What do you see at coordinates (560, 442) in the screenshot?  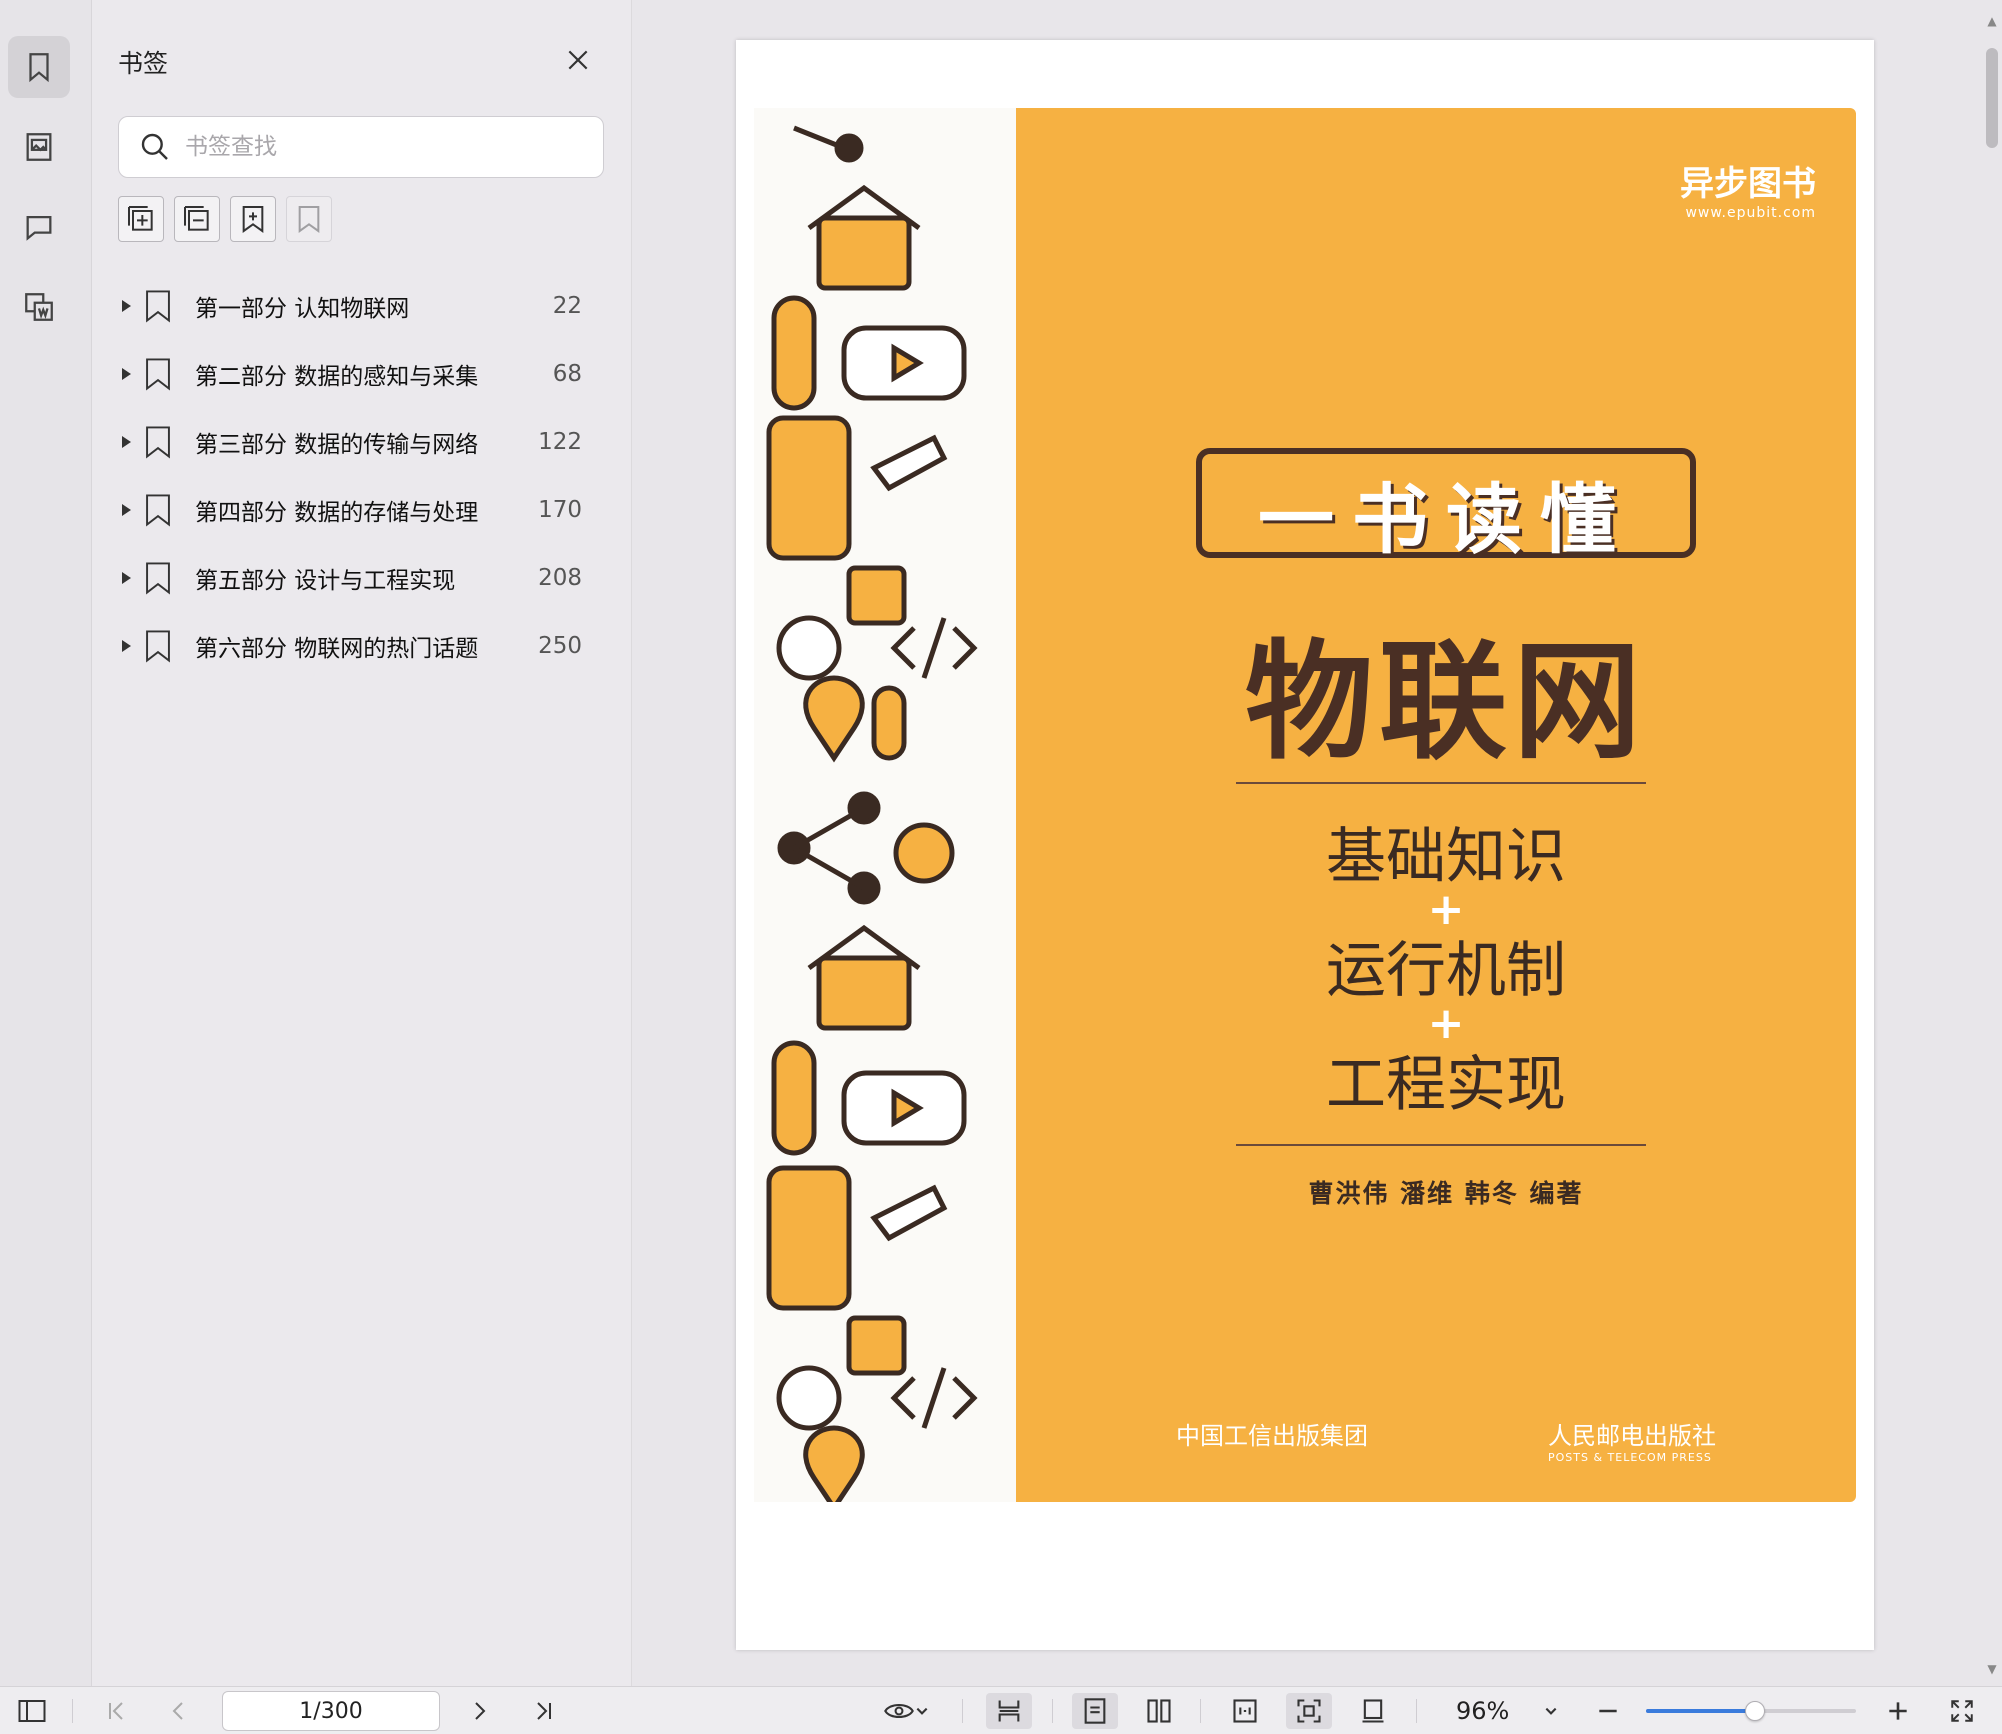 I see `bookmark-page: 122` at bounding box center [560, 442].